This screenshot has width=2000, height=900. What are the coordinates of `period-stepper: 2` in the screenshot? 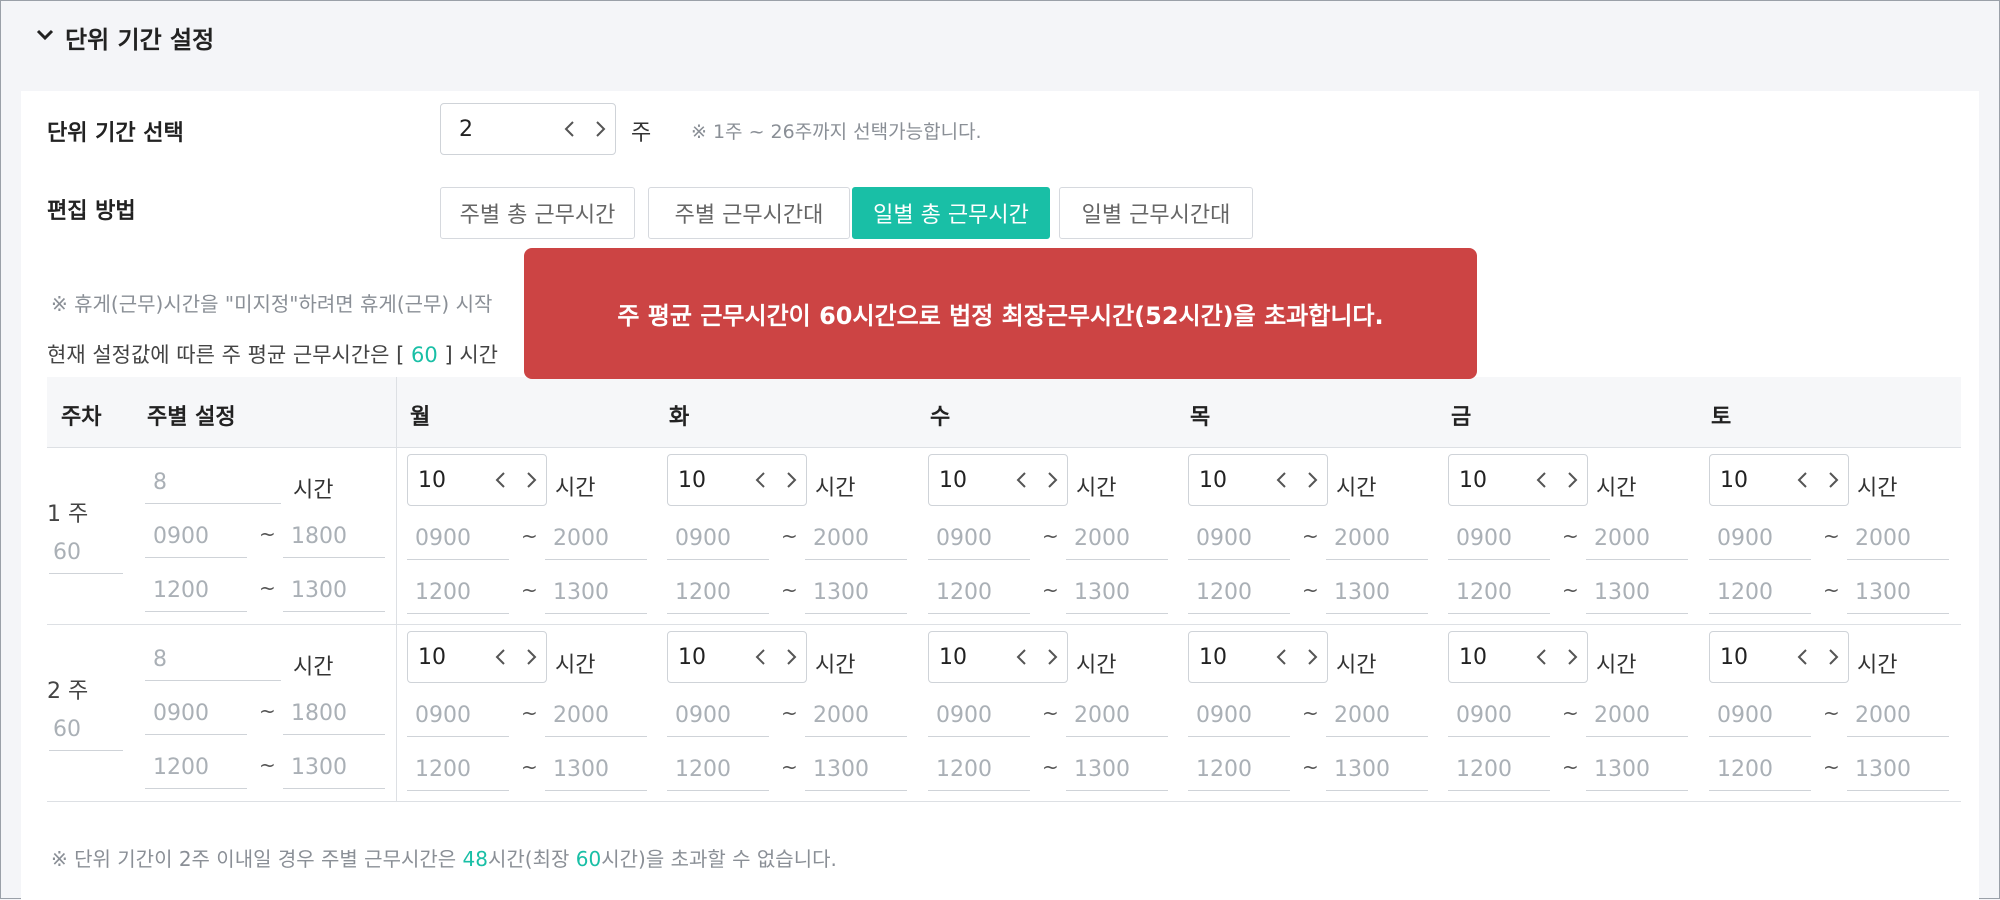 It's located at (528, 129).